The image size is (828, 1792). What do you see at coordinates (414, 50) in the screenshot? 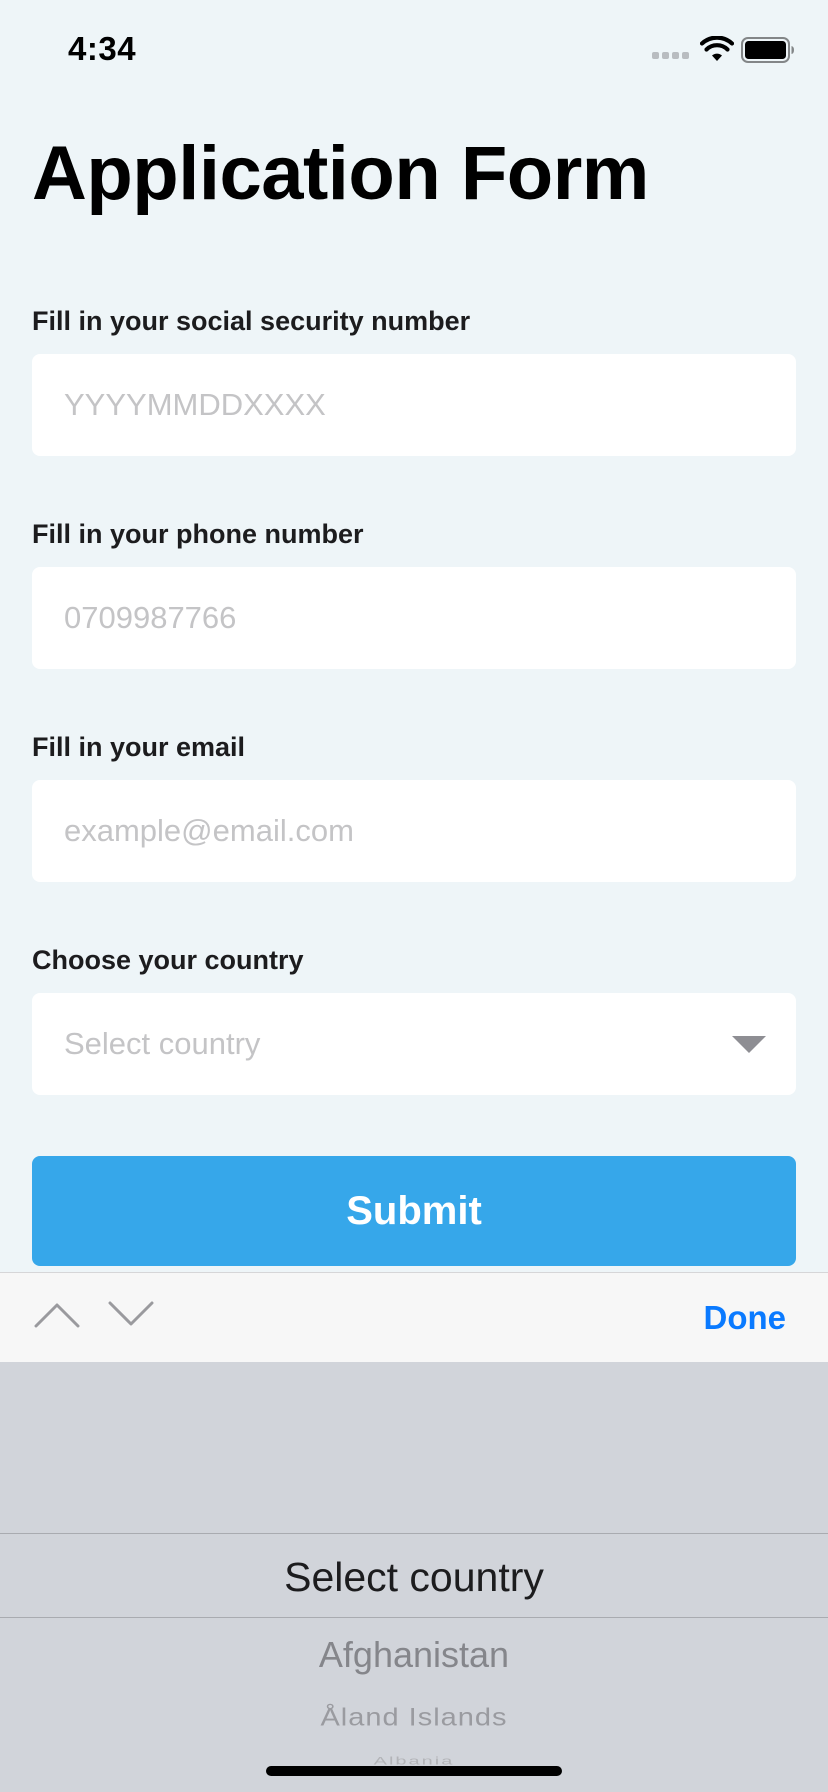
I see `status-bar: 4:34` at bounding box center [414, 50].